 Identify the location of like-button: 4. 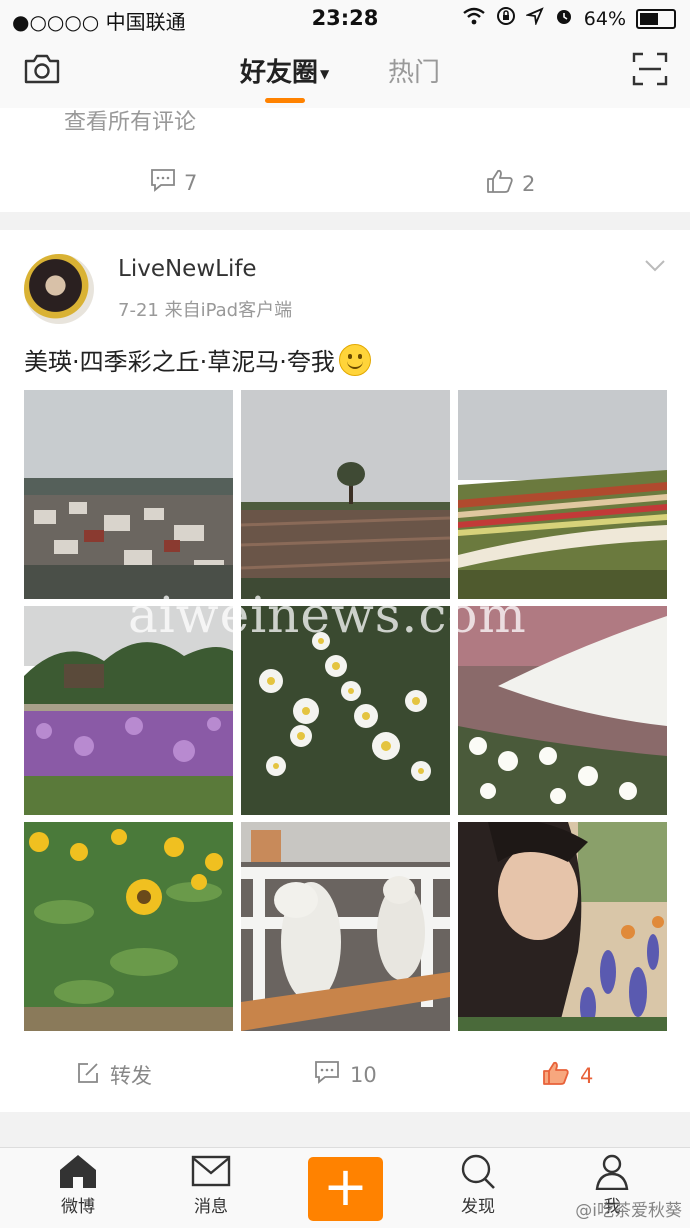
(567, 1075).